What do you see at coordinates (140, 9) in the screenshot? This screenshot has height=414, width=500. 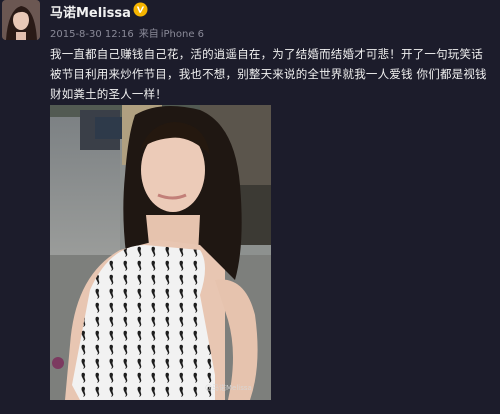 I see `verified-v-badge-icon` at bounding box center [140, 9].